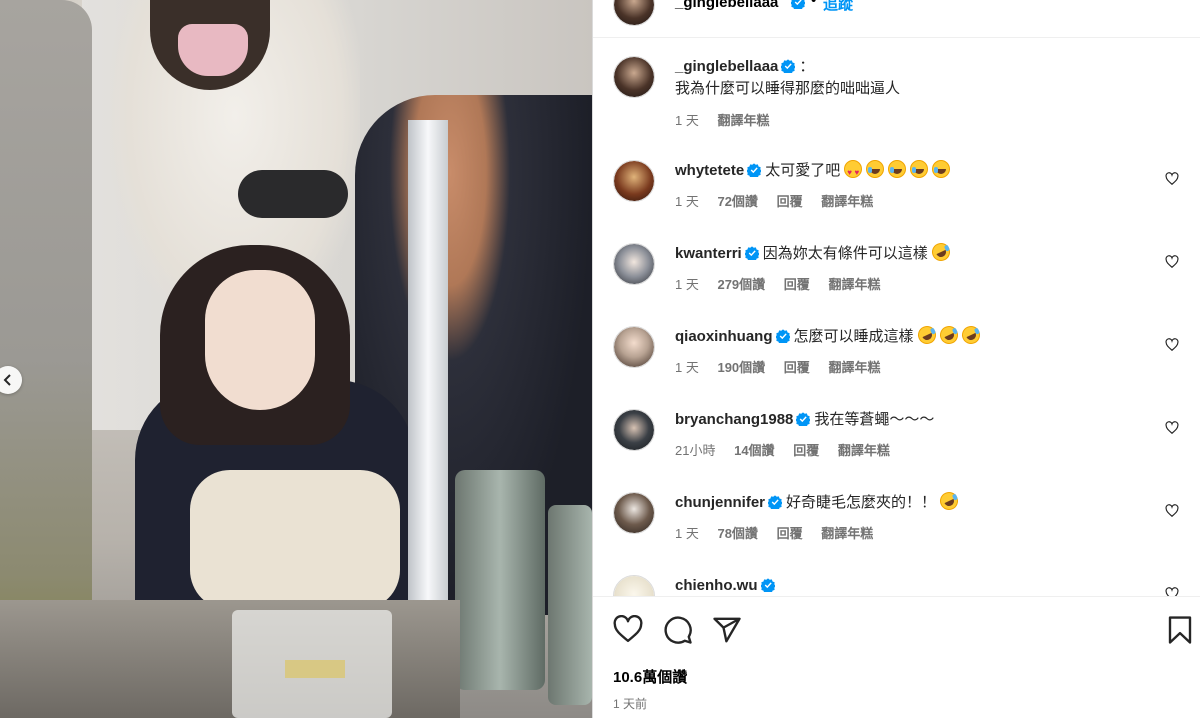 This screenshot has height=718, width=1200. What do you see at coordinates (861, 502) in the screenshot?
I see `comment-text: 好奇睫毛怎麼夾的！！` at bounding box center [861, 502].